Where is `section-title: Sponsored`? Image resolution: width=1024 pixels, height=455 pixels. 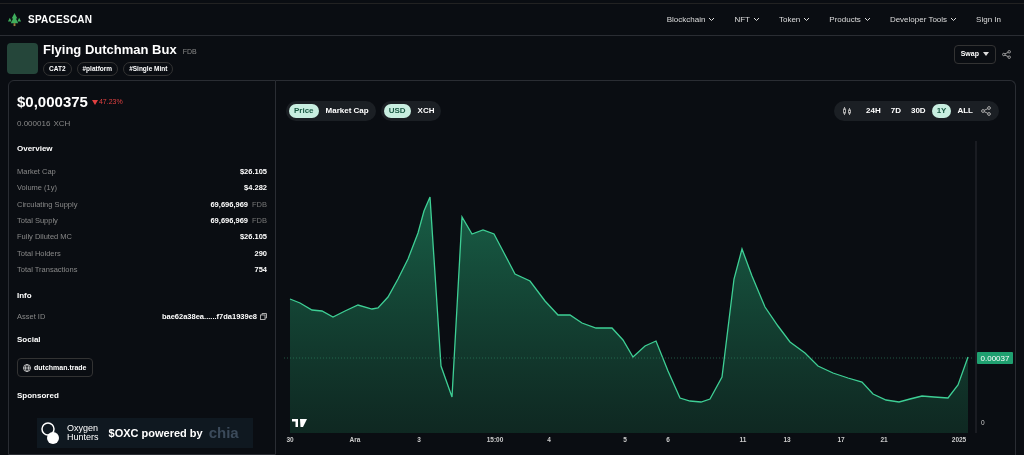
section-title: Sponsored is located at coordinates (38, 395).